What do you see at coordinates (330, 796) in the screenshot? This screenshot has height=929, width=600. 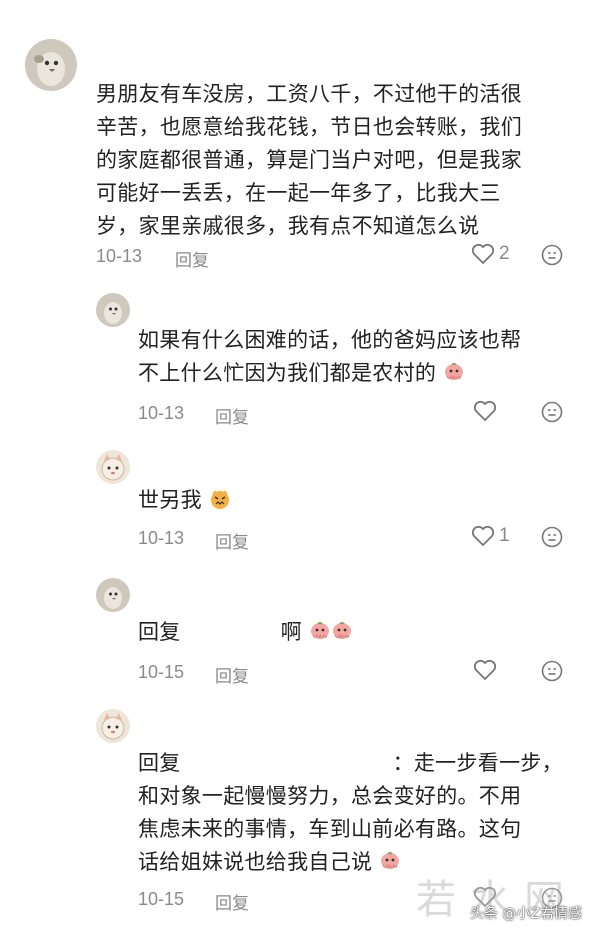 I see `comment-line: 和对象一起慢慢努力，总会变好的。不用` at bounding box center [330, 796].